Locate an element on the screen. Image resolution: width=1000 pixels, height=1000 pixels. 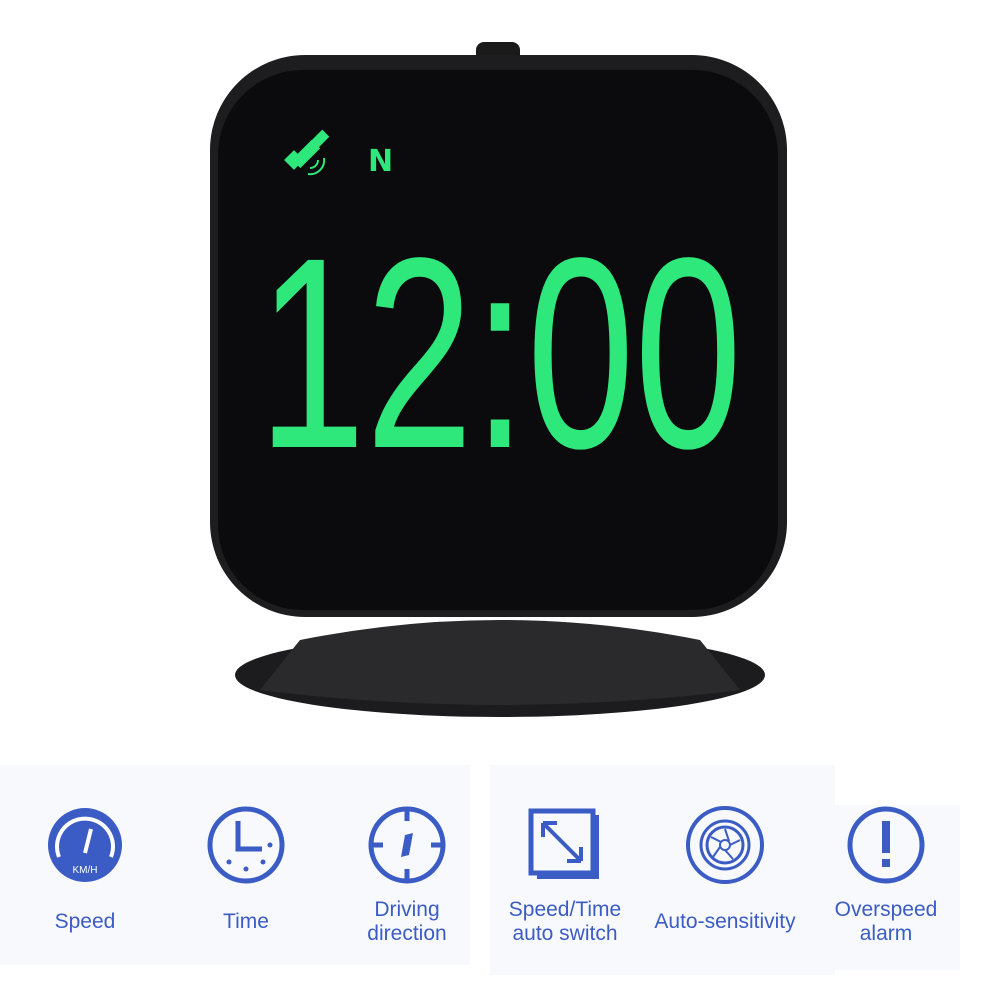
sensor-icon is located at coordinates (725, 845).